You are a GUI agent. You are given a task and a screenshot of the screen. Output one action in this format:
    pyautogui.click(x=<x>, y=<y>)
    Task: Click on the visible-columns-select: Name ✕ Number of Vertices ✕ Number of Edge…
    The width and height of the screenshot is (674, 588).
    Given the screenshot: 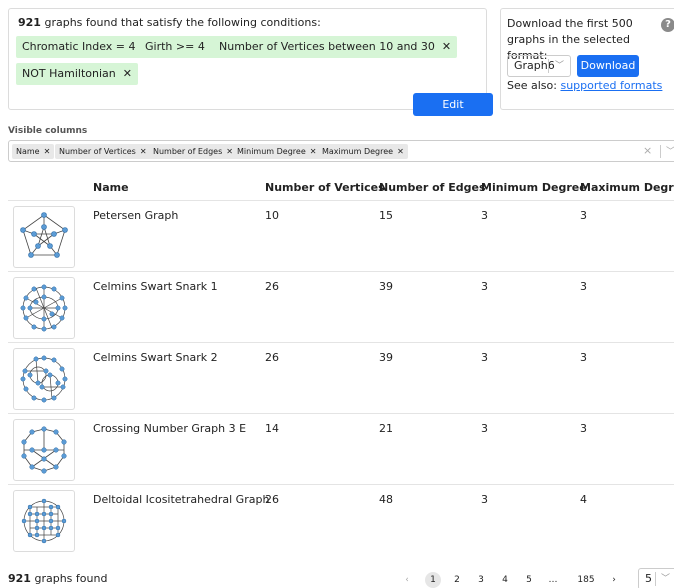 What is the action you would take?
    pyautogui.click(x=341, y=151)
    